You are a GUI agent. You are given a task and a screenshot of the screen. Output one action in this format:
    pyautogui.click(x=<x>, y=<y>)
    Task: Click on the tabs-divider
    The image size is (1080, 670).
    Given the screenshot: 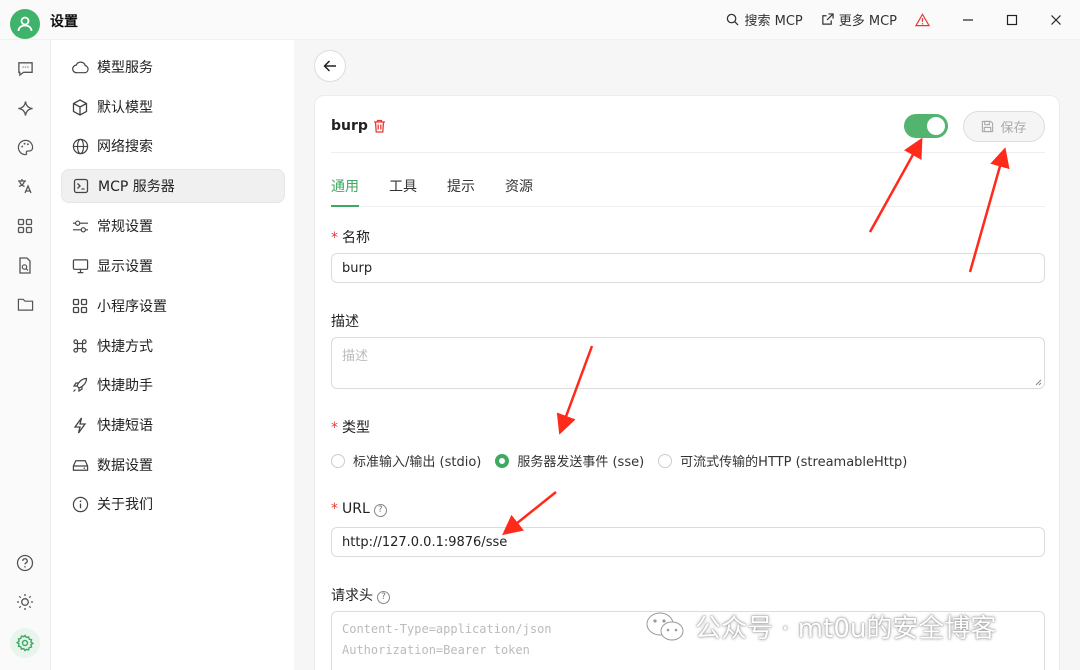 What is the action you would take?
    pyautogui.click(x=688, y=206)
    